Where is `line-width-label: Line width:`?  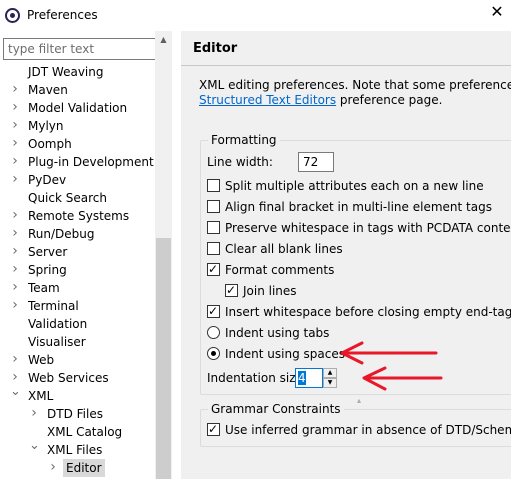 line-width-label: Line width: is located at coordinates (240, 162).